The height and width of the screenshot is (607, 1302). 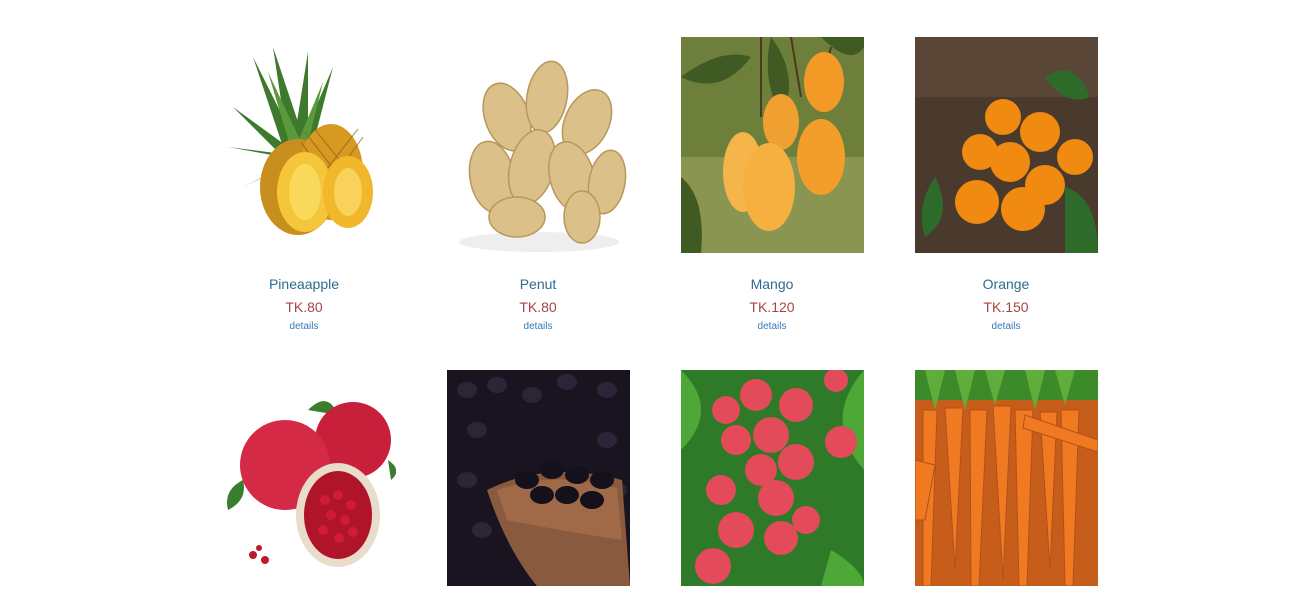 I want to click on pomegranate-image, so click(x=304, y=478).